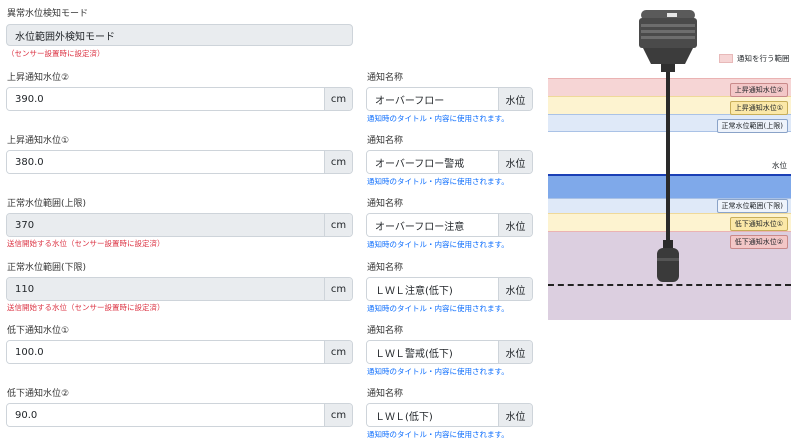 The height and width of the screenshot is (441, 800). Describe the element at coordinates (47, 204) in the screenshot. I see `normal-upper-label: 正常水位範囲(上限)` at that location.